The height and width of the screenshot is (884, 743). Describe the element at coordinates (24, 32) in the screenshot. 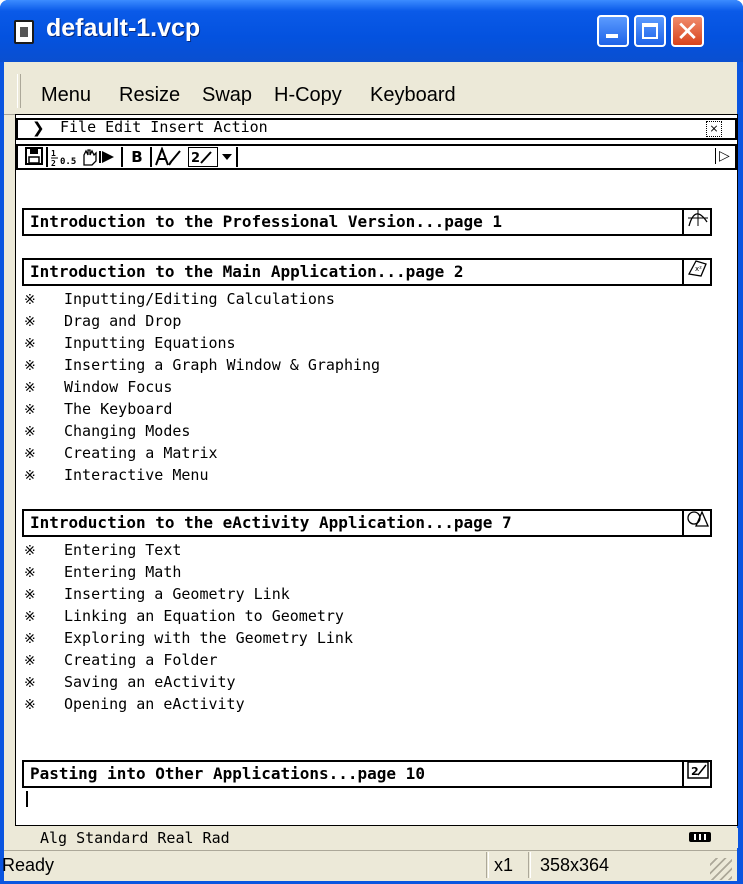

I see `document-icon` at that location.